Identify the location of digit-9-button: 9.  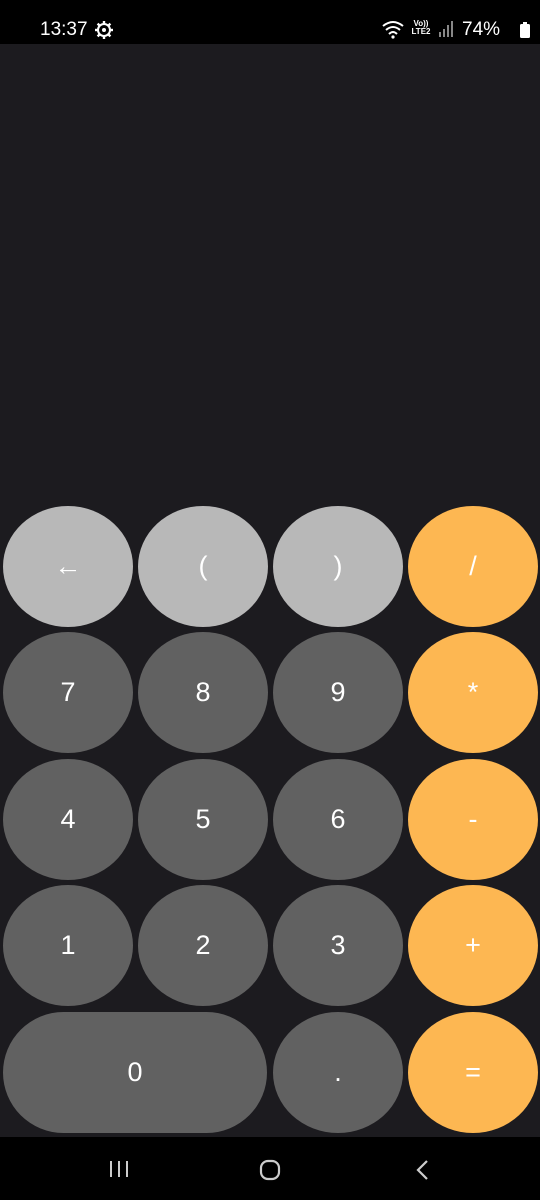
(338, 692).